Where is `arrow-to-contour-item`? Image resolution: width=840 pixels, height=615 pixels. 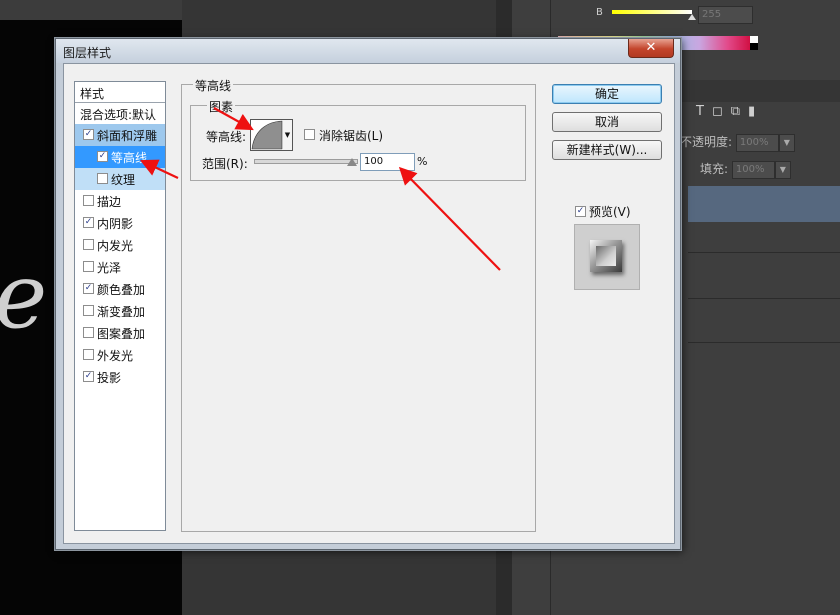
arrow-to-contour-item is located at coordinates (159, 169).